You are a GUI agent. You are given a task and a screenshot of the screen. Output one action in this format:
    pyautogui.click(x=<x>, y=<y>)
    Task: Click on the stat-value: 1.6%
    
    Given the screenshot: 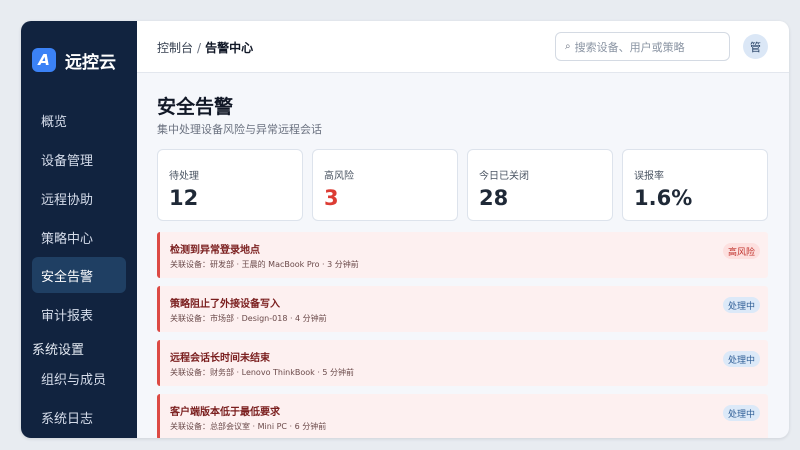 What is the action you would take?
    pyautogui.click(x=663, y=198)
    